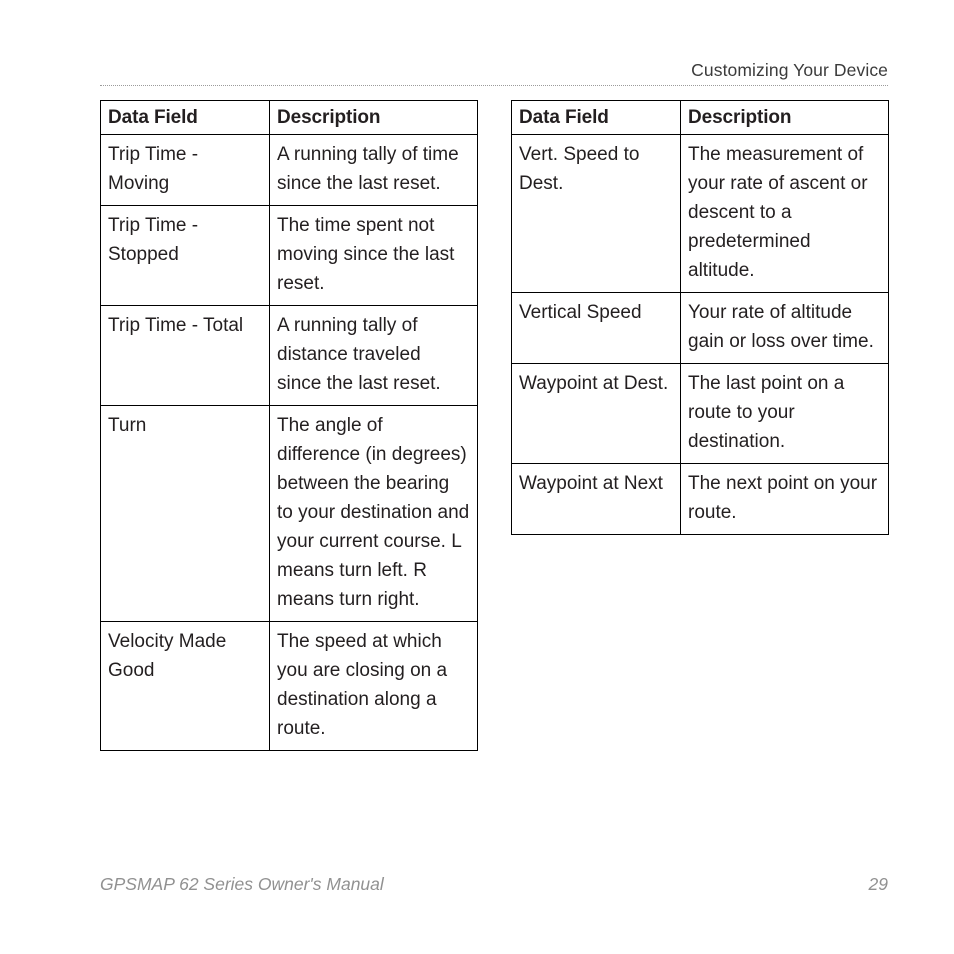  What do you see at coordinates (596, 328) in the screenshot?
I see `cell-data-field: Vertical Speed` at bounding box center [596, 328].